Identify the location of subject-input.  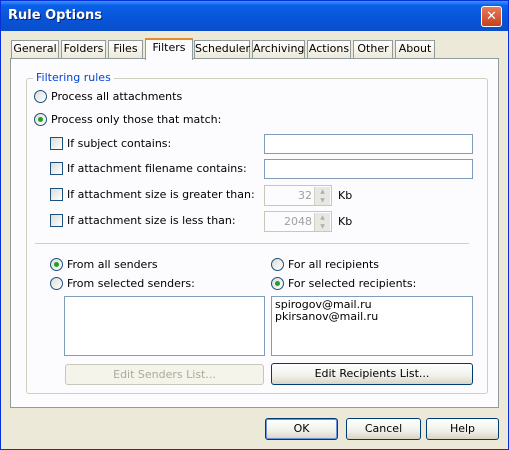
(368, 144).